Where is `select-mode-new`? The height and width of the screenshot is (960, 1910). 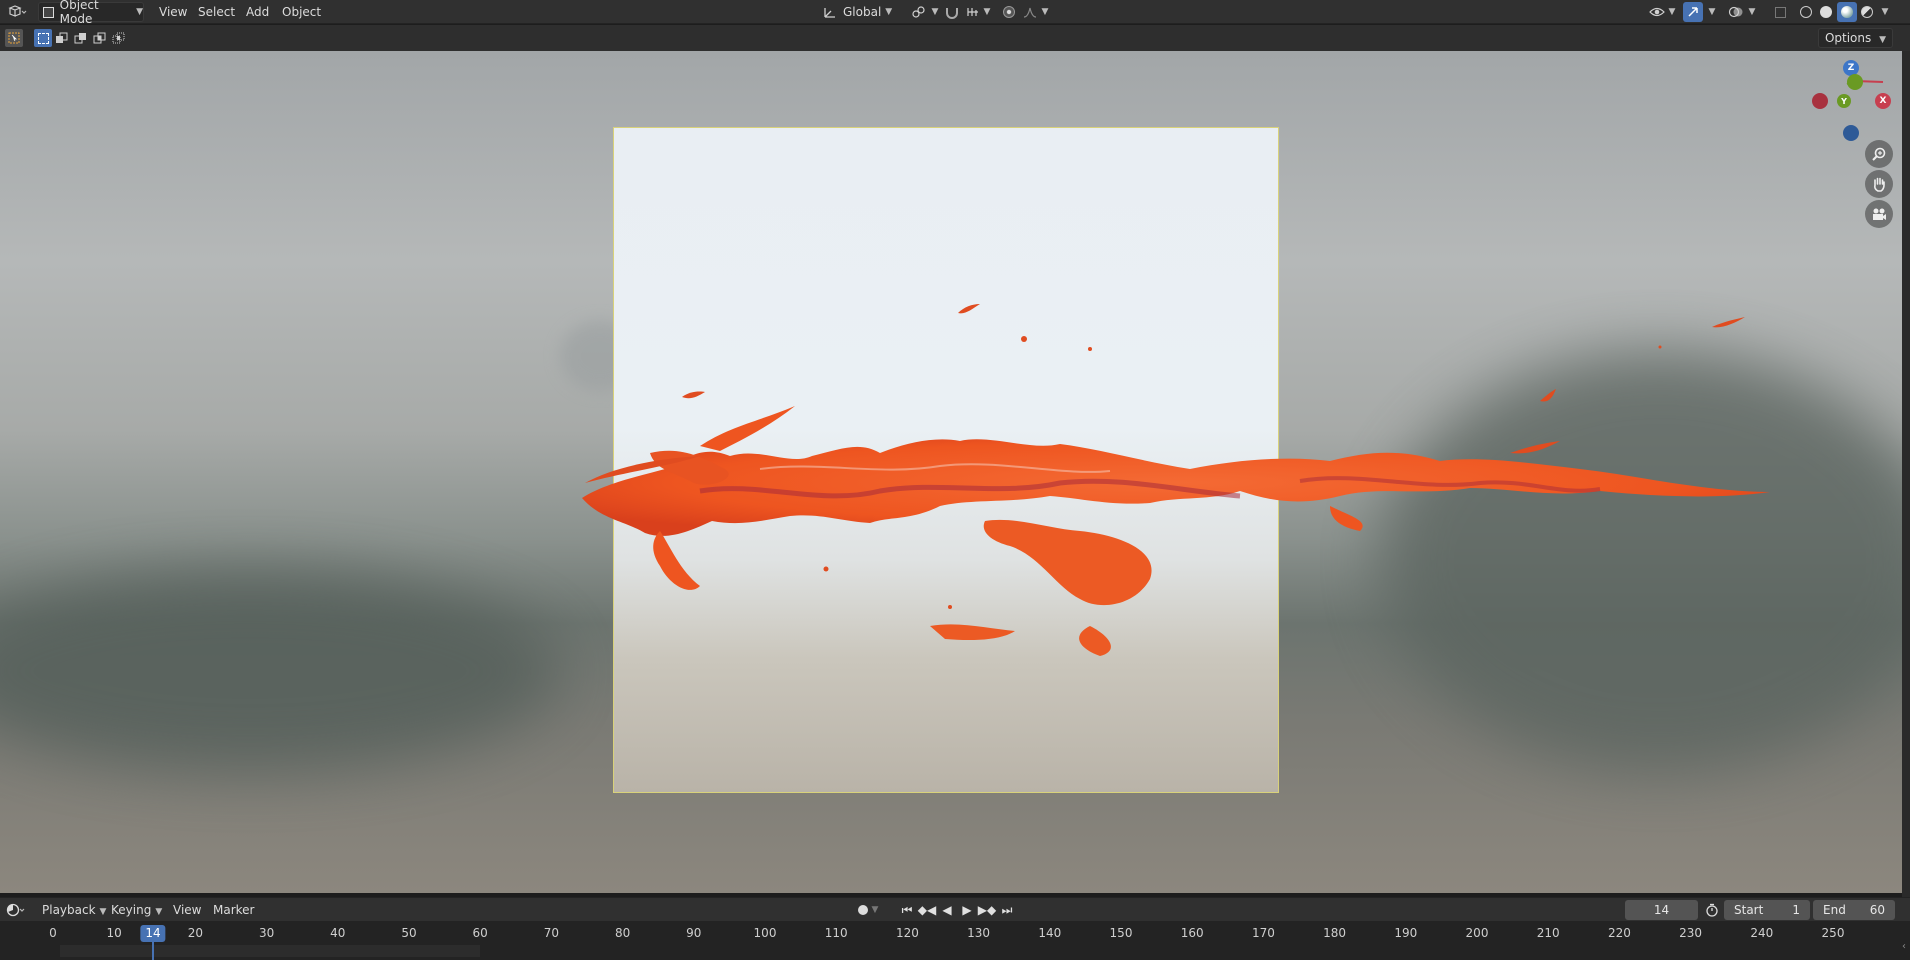 select-mode-new is located at coordinates (43, 38).